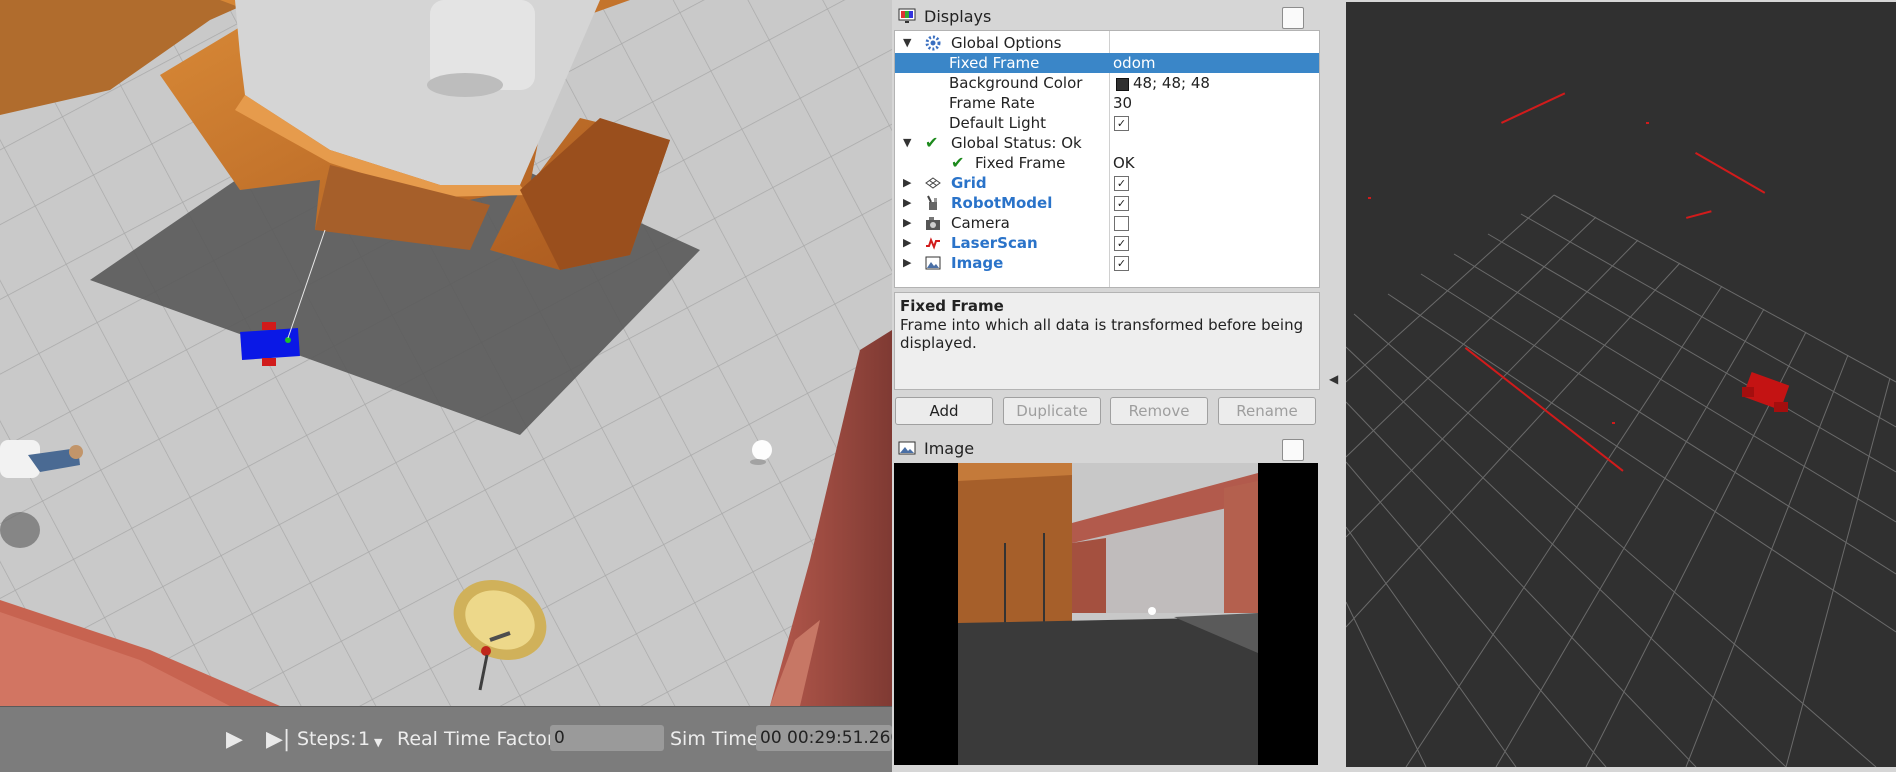 This screenshot has width=1896, height=772. What do you see at coordinates (1293, 18) in the screenshot?
I see `displays-panel-close-button` at bounding box center [1293, 18].